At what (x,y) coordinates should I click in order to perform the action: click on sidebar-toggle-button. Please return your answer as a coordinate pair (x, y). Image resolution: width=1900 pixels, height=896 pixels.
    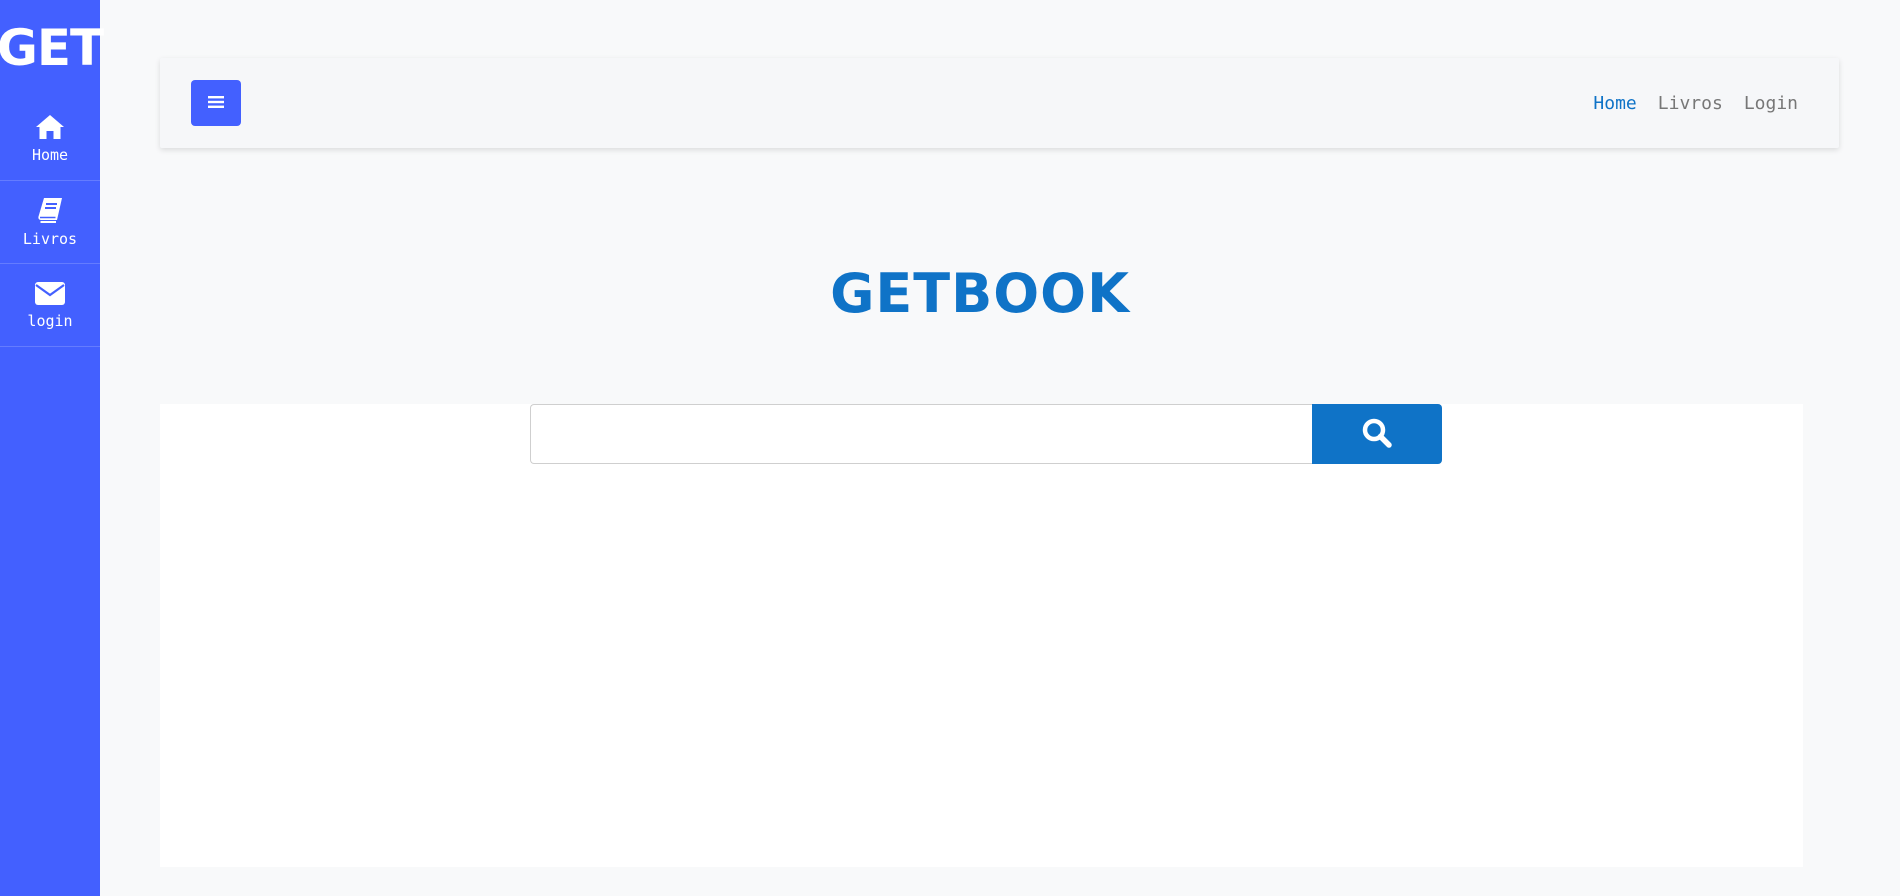
    Looking at the image, I should click on (216, 103).